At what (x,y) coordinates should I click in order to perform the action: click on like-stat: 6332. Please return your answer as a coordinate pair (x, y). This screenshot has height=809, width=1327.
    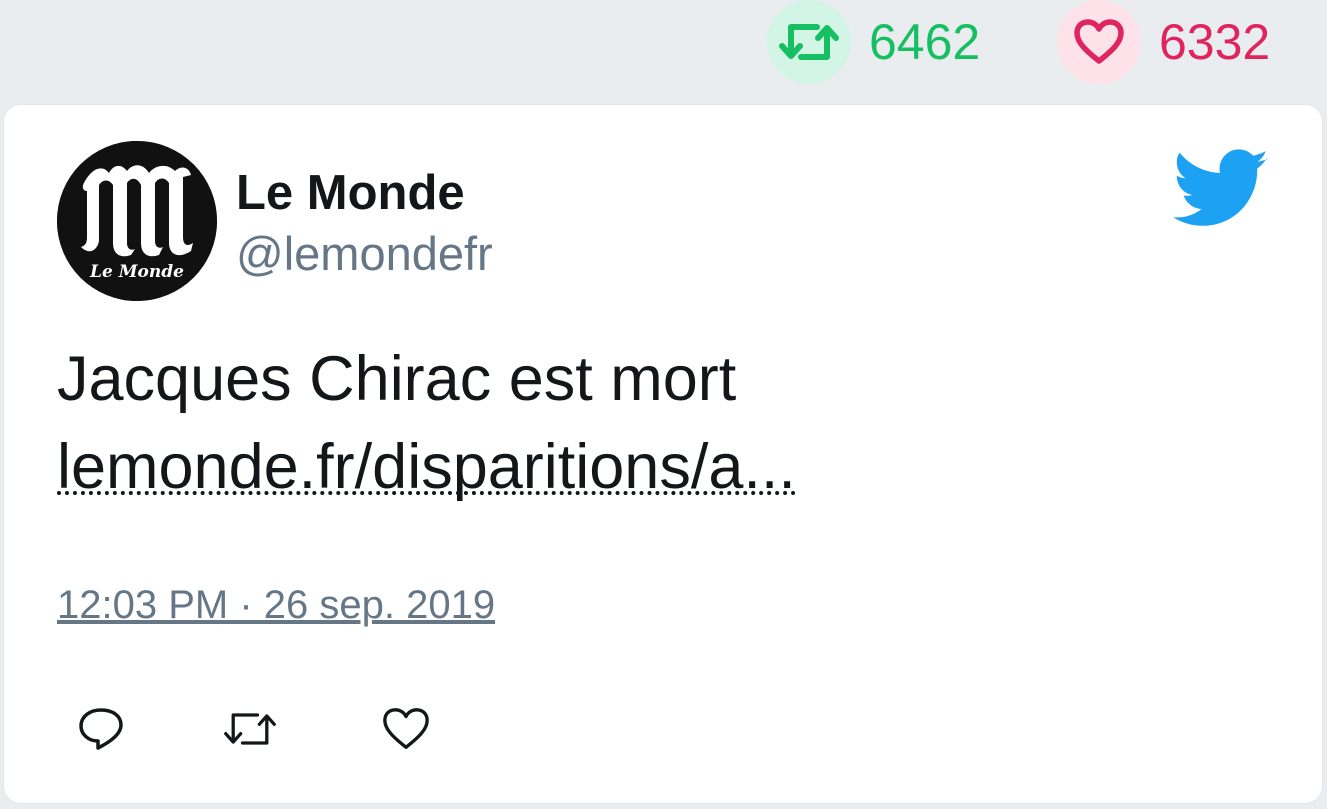
    Looking at the image, I should click on (1163, 42).